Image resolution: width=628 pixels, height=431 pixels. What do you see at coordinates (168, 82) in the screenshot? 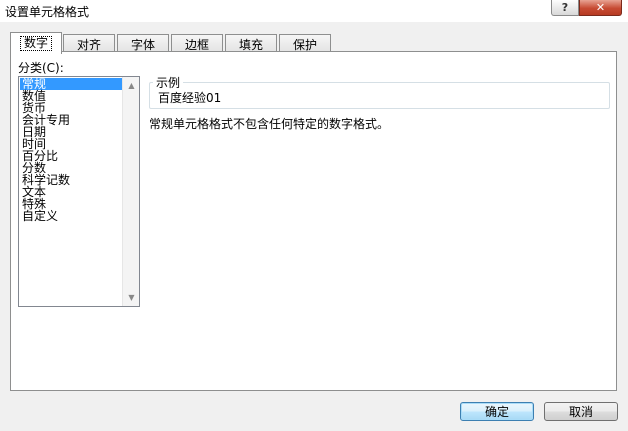
I see `sample-legend: 示例` at bounding box center [168, 82].